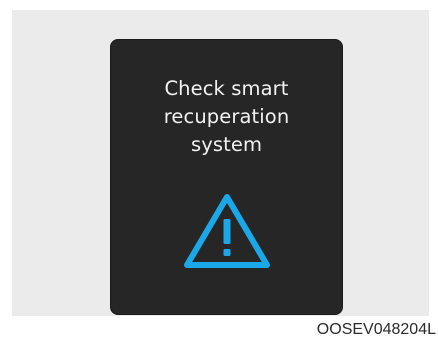 The height and width of the screenshot is (341, 438). I want to click on warning-message: Check smart recuperation system, so click(226, 117).